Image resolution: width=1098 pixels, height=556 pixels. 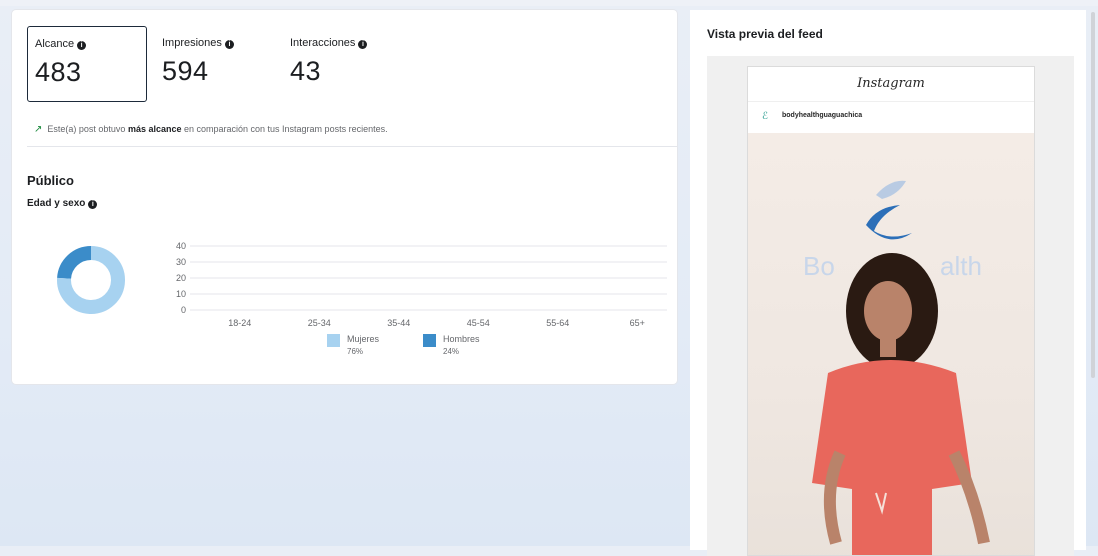 What do you see at coordinates (355, 351) in the screenshot?
I see `legend-pct: 76%` at bounding box center [355, 351].